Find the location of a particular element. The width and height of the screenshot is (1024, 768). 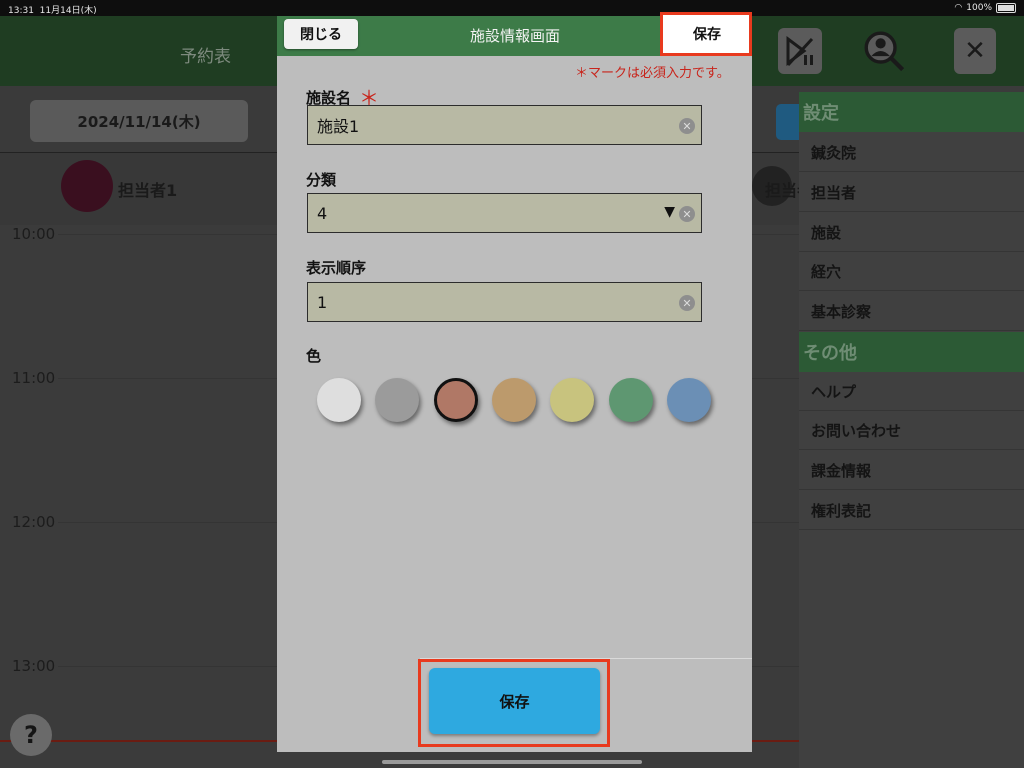

avatar is located at coordinates (87, 186).